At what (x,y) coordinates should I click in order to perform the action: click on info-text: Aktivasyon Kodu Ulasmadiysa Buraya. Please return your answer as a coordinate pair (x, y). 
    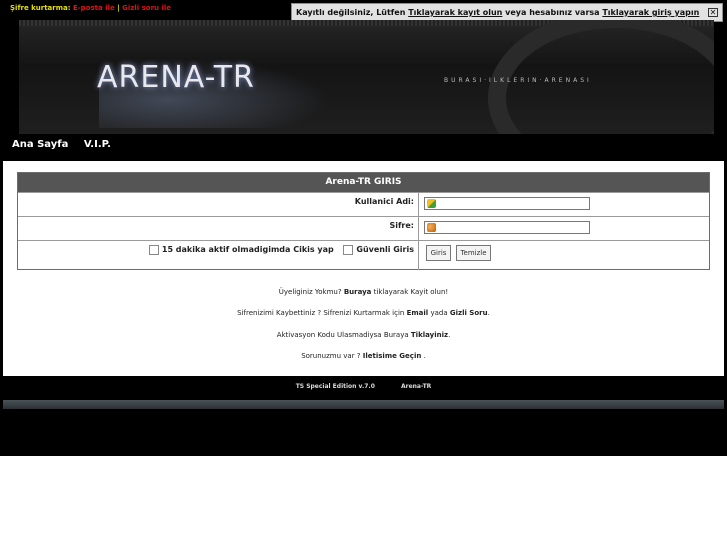
    Looking at the image, I should click on (342, 335).